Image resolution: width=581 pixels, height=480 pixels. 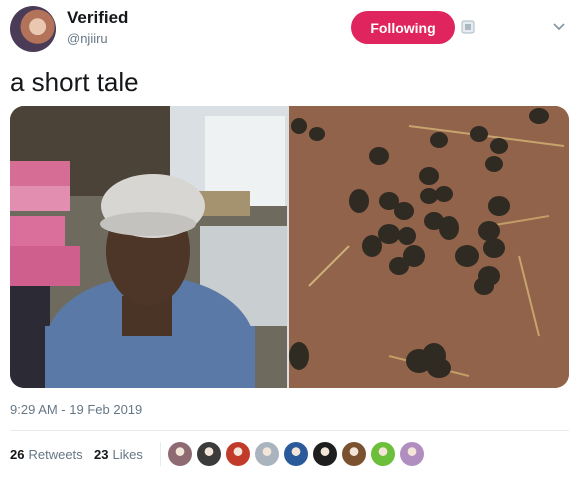 What do you see at coordinates (127, 454) in the screenshot?
I see `likes-label: Likes` at bounding box center [127, 454].